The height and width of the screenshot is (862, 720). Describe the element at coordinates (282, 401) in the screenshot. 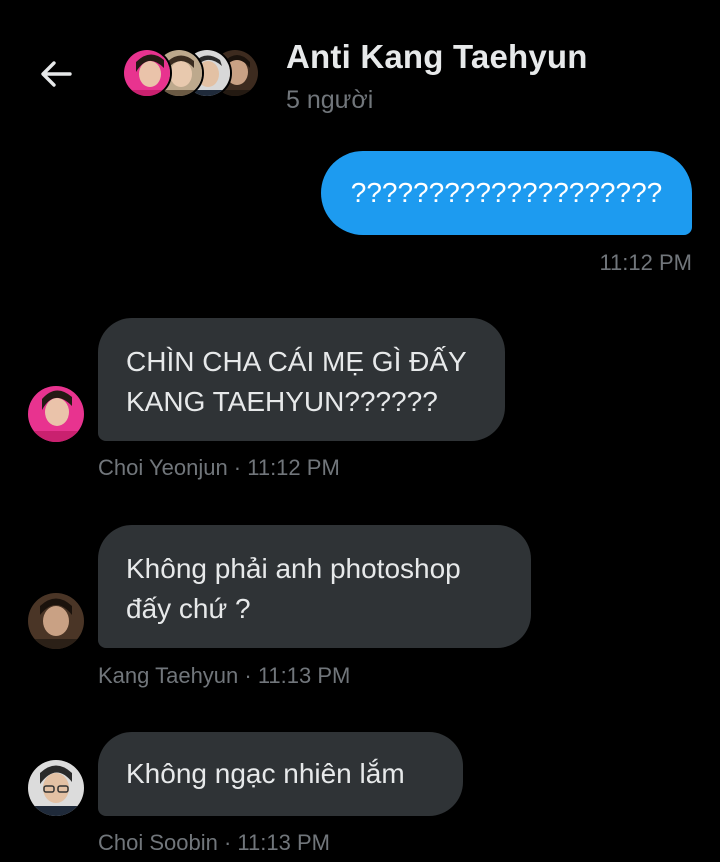

I see `message-text-line: KANG TAEHYUN??????` at that location.